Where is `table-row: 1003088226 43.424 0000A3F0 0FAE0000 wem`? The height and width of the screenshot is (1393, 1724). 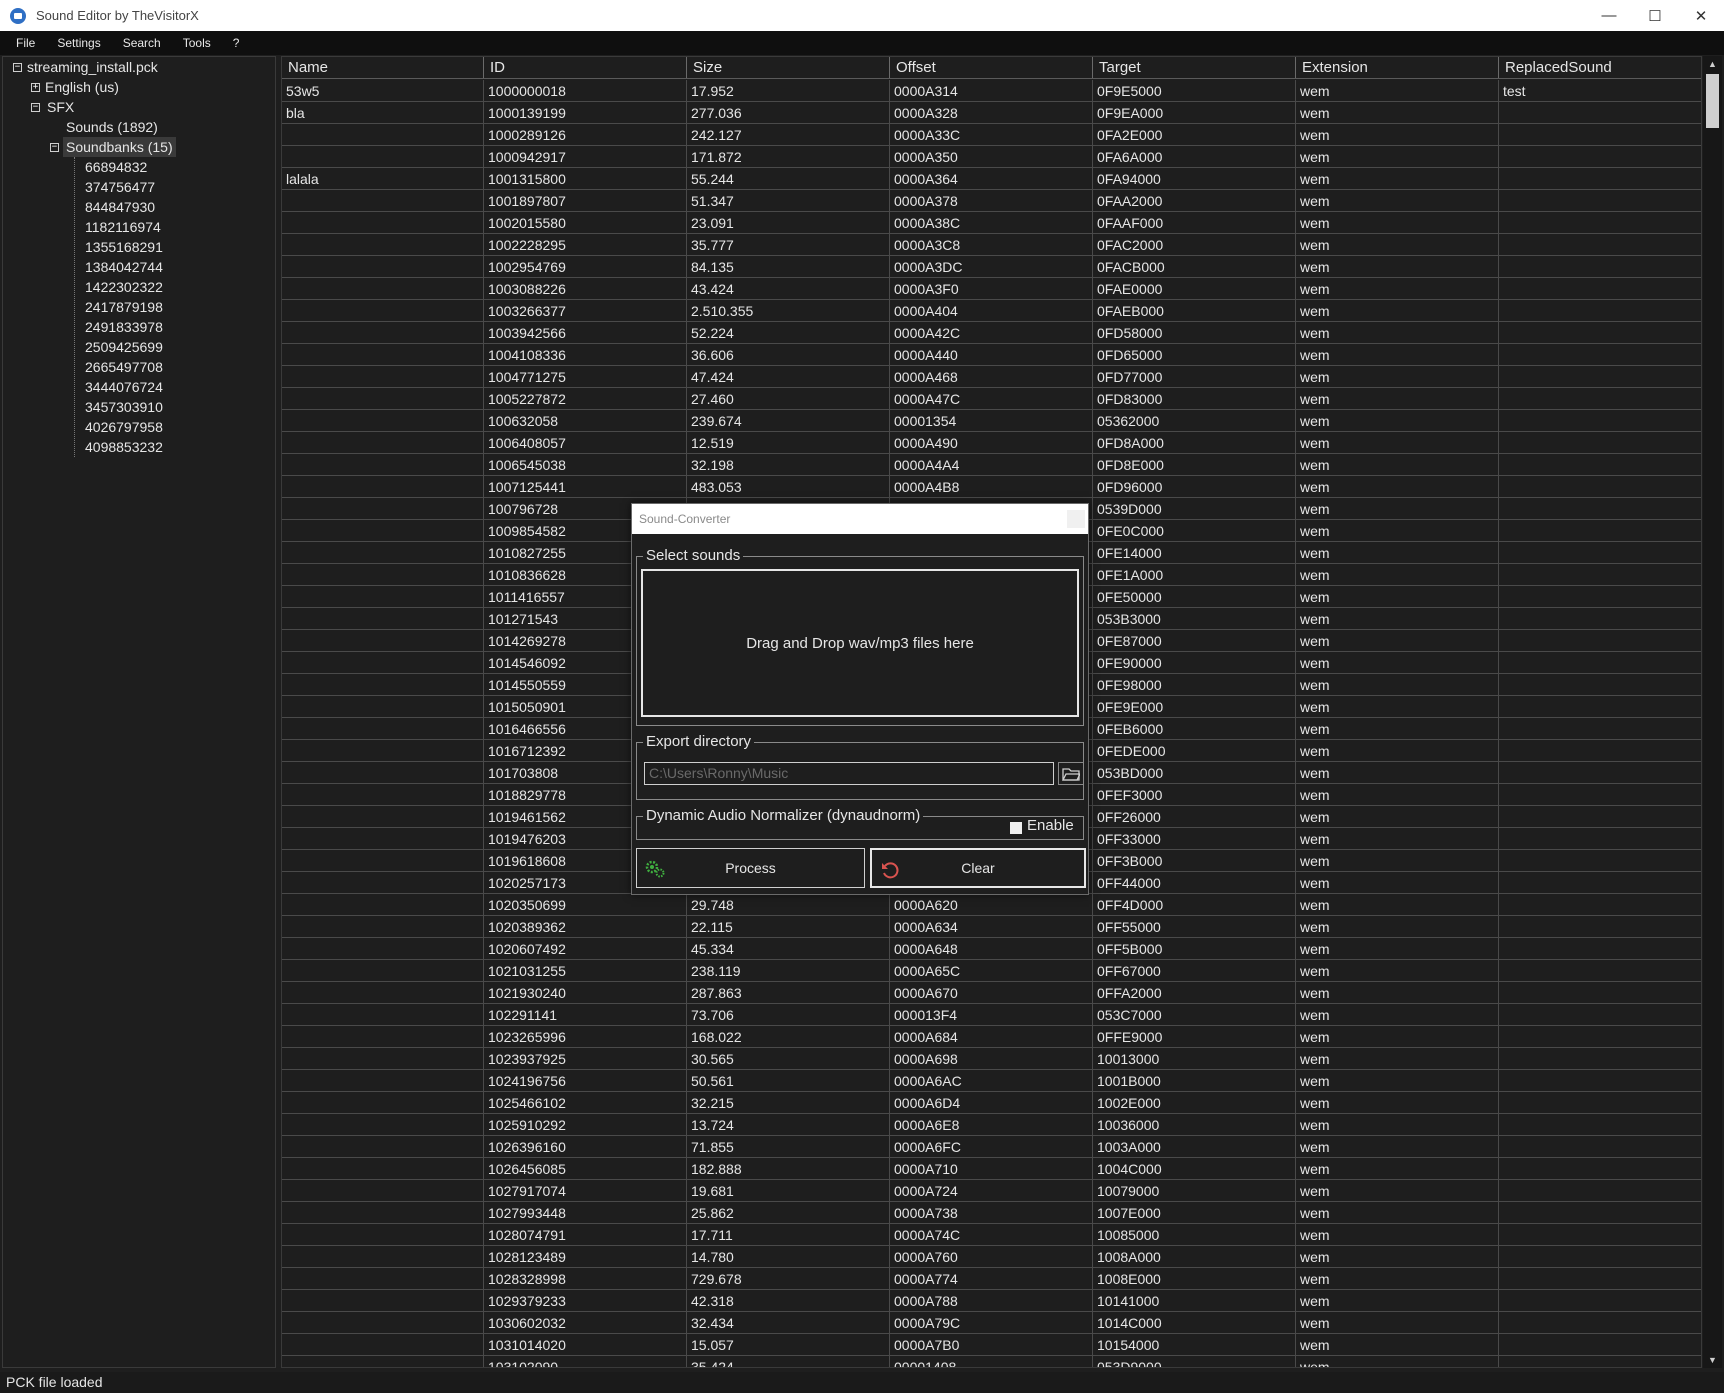 table-row: 1003088226 43.424 0000A3F0 0FAE0000 wem is located at coordinates (991, 289).